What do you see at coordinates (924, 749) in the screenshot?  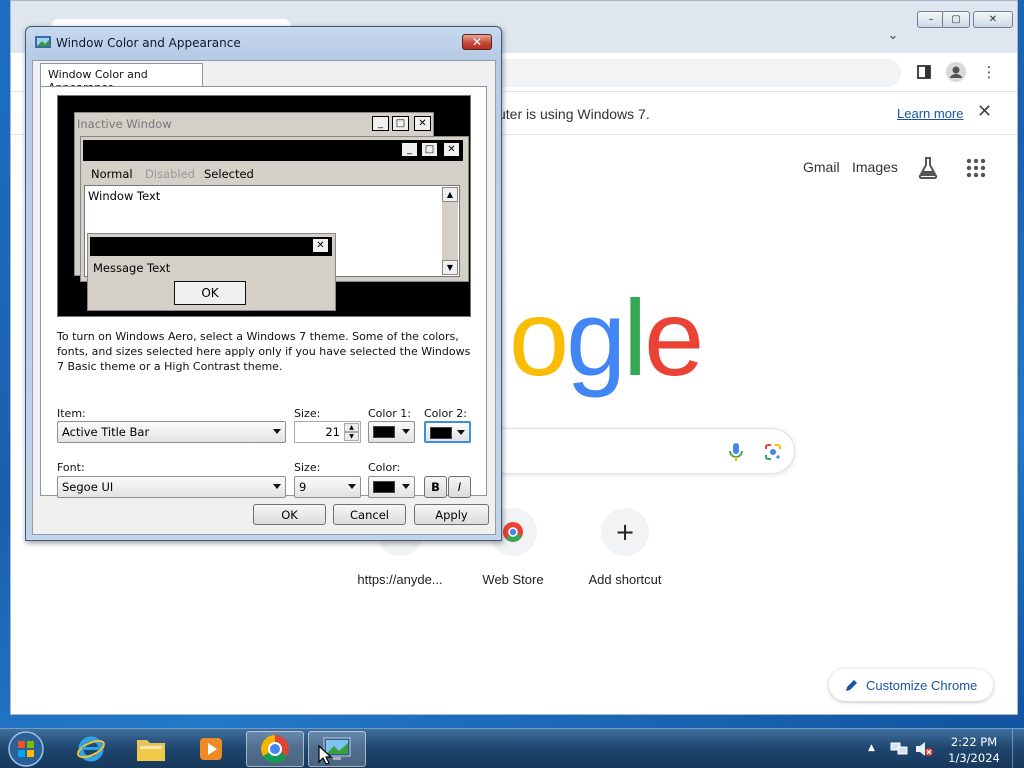 I see `volume-muted-icon` at bounding box center [924, 749].